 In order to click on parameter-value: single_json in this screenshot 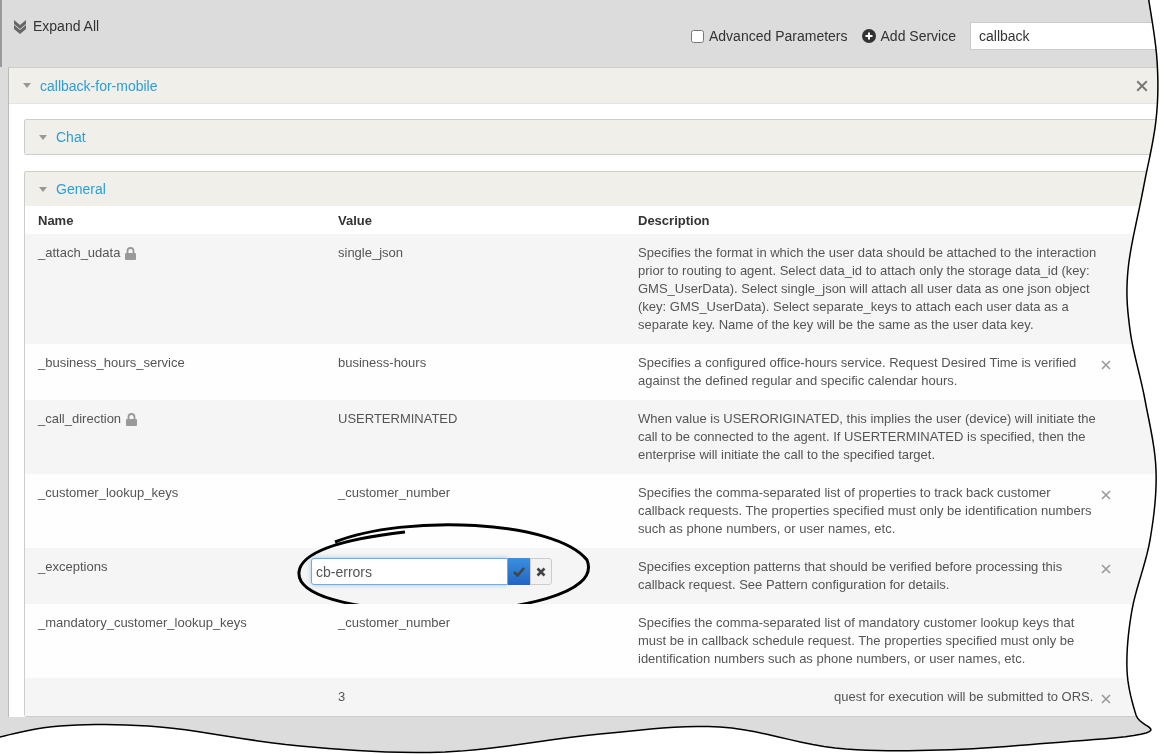, I will do `click(371, 252)`.